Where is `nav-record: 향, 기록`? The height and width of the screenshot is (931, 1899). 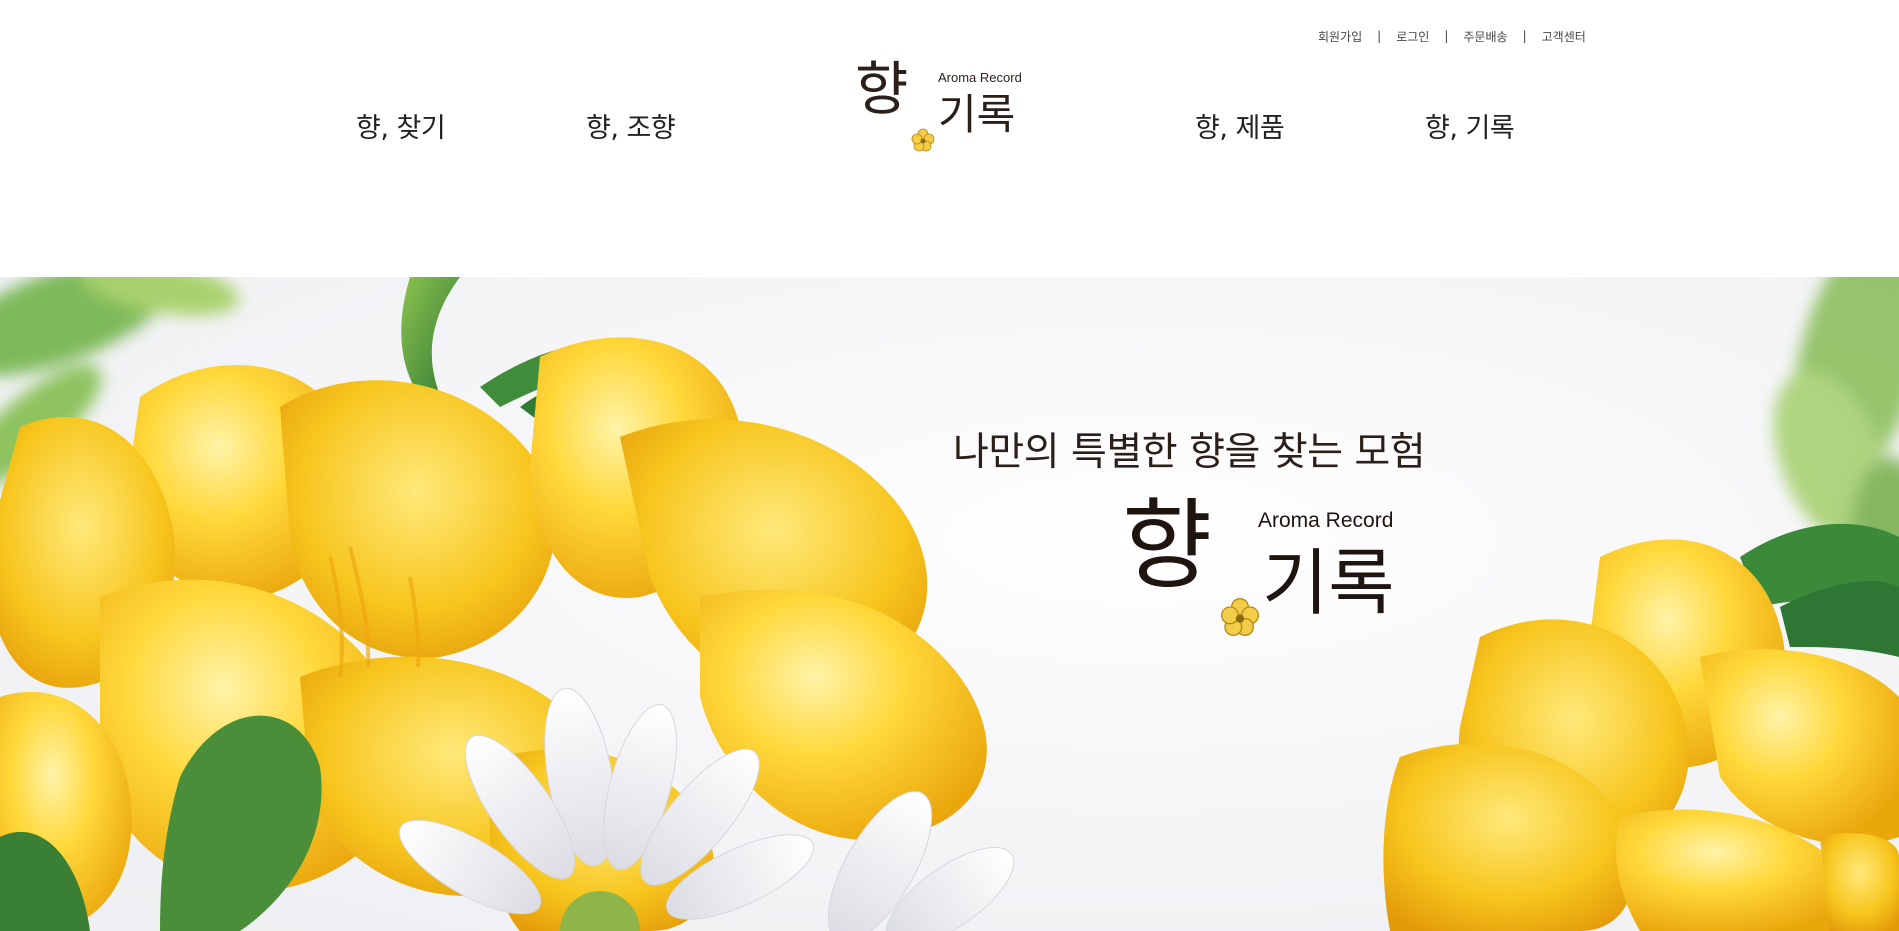
nav-record: 향, 기록 is located at coordinates (1470, 125).